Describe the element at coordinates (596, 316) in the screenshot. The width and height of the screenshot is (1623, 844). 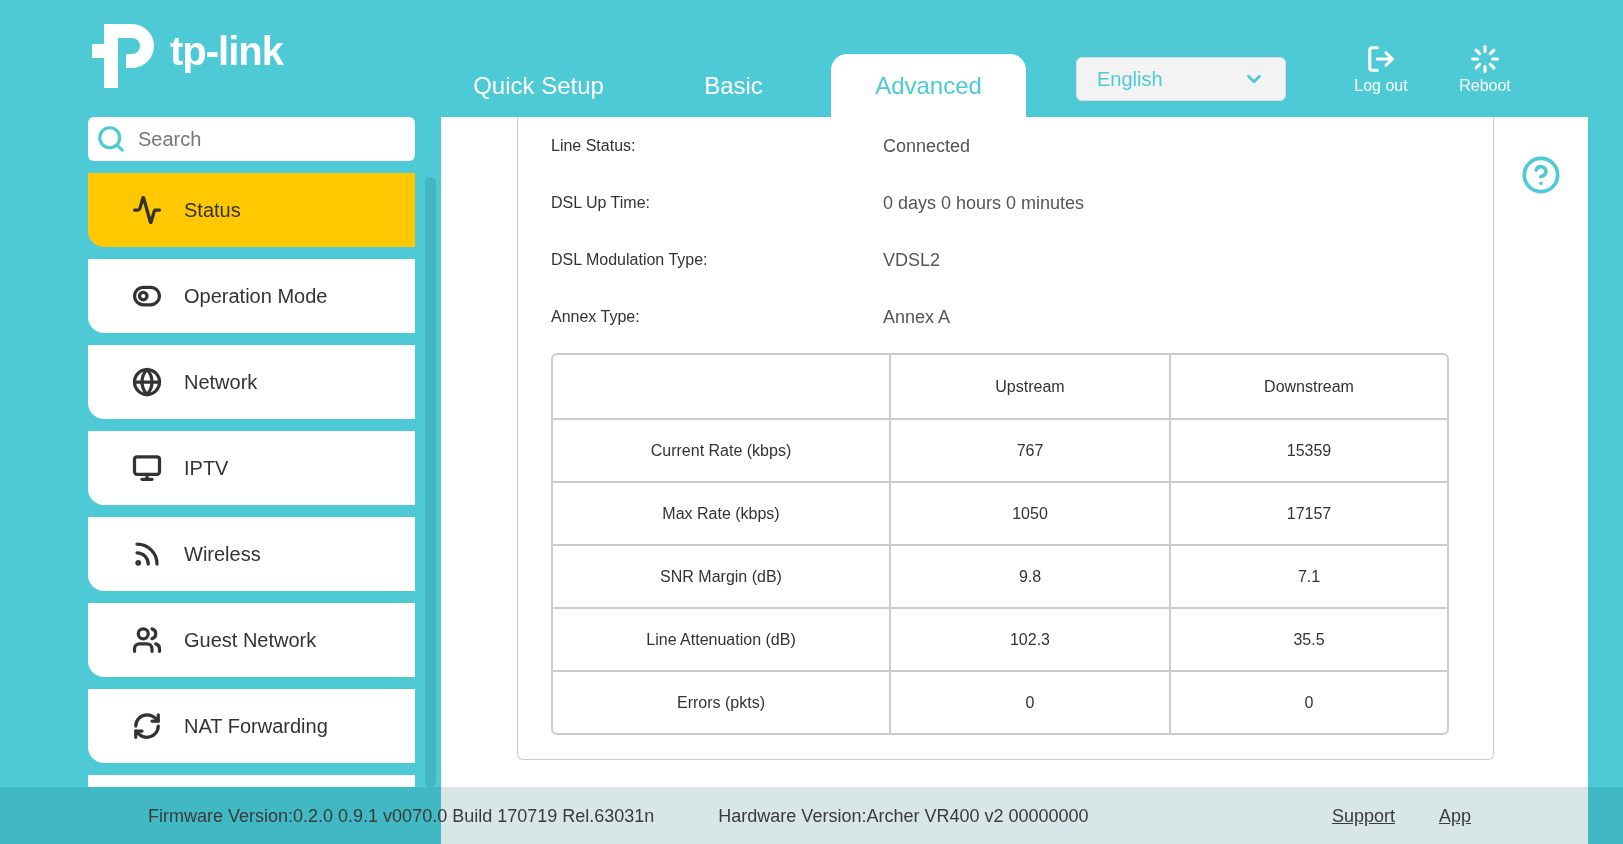
I see `field-label: Annex Type:` at that location.